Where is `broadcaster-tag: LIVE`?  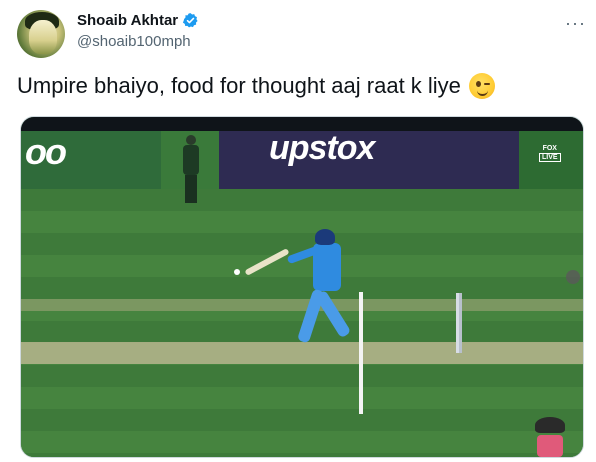
broadcaster-tag: LIVE is located at coordinates (550, 157).